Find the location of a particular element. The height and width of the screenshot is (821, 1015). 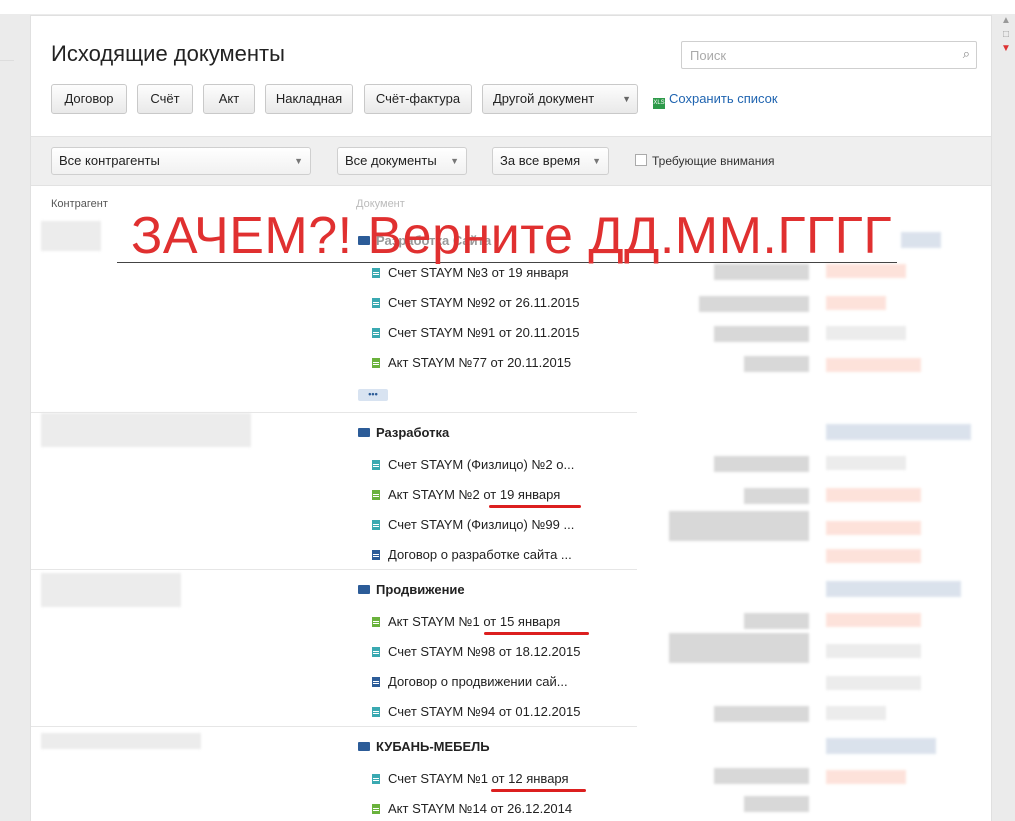

other-document-label: Другой документ is located at coordinates (544, 98).